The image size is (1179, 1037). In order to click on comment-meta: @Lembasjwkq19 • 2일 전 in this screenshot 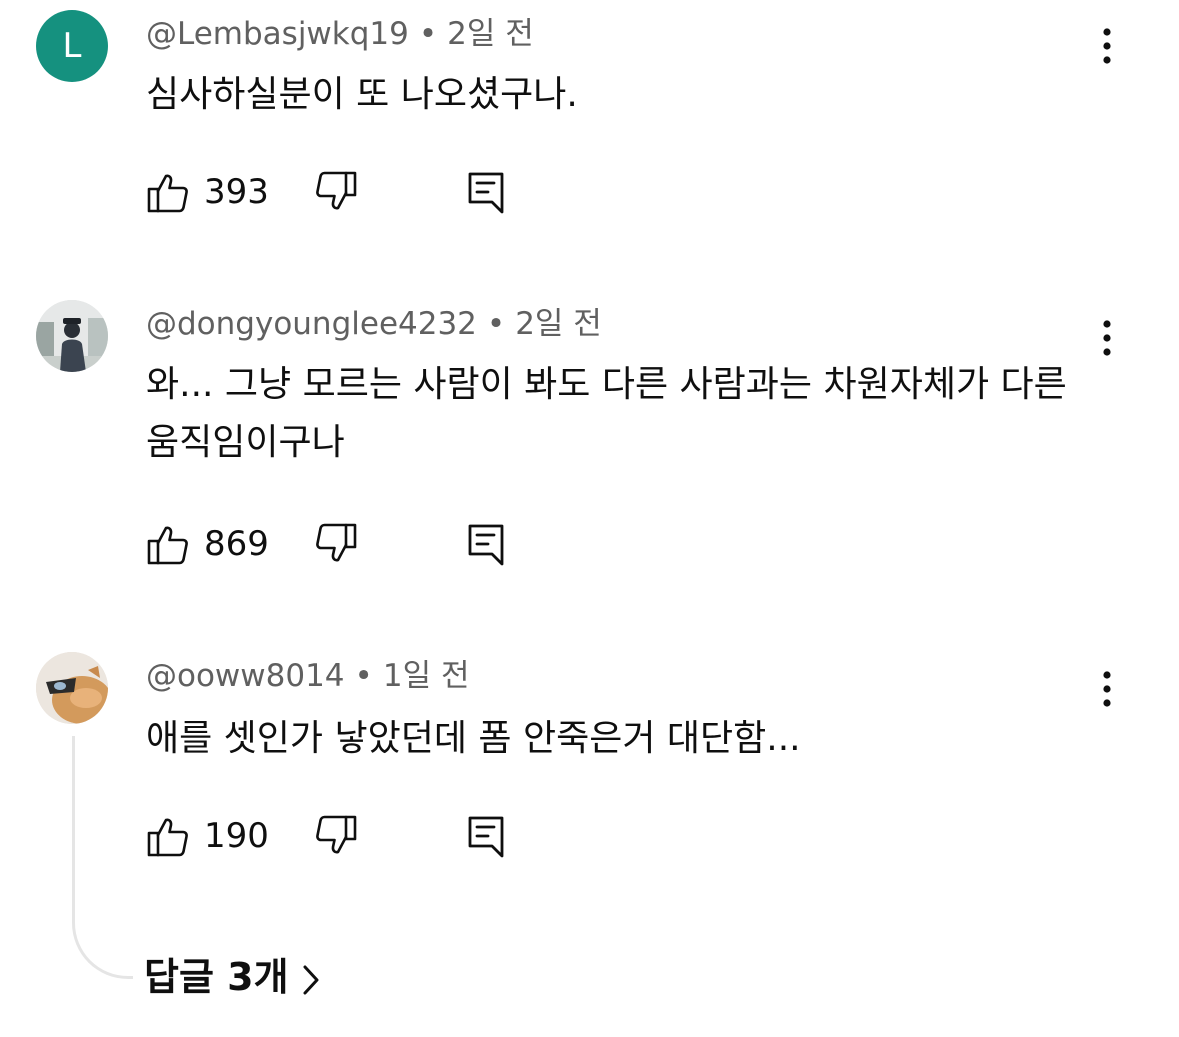, I will do `click(340, 34)`.